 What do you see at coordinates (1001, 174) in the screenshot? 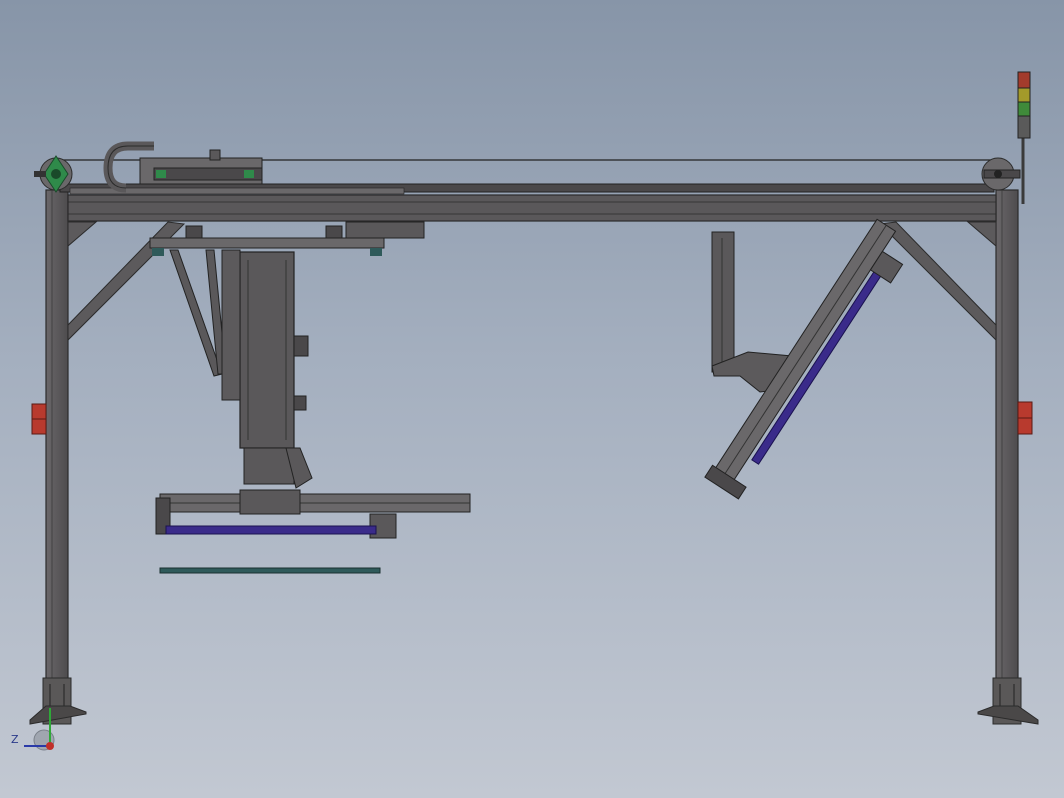
I see `right-pulley` at bounding box center [1001, 174].